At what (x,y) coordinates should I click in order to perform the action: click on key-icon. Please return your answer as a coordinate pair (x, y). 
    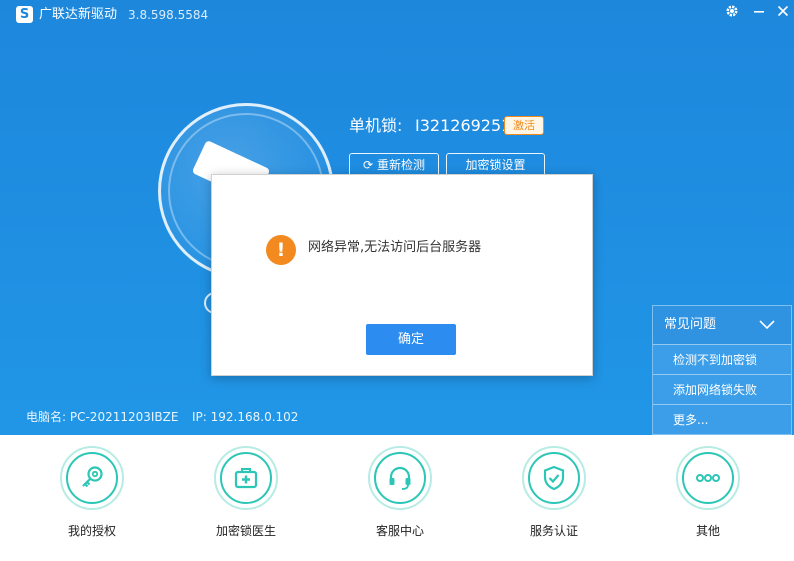
    Looking at the image, I should click on (92, 477).